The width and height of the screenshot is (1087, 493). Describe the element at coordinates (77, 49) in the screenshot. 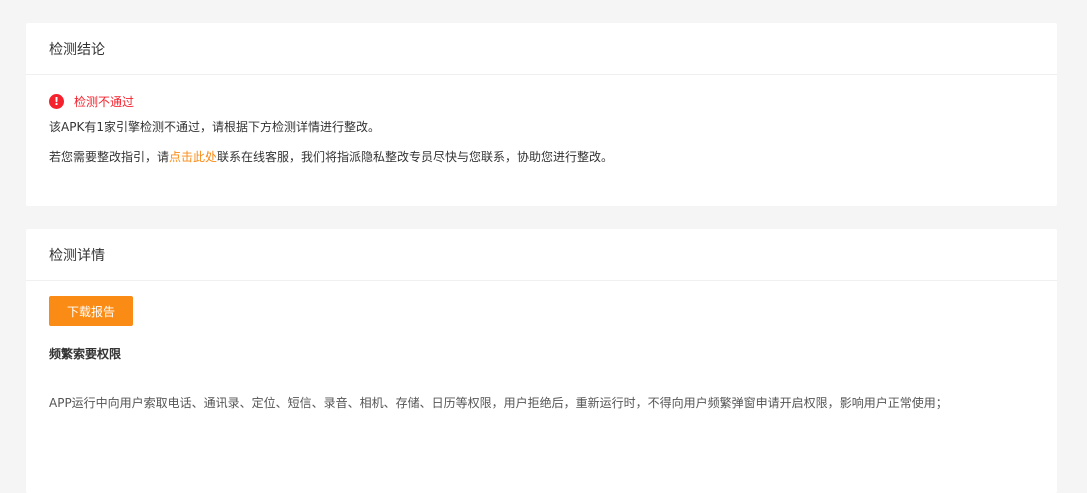

I see `conclusion-title: 检测结论` at that location.